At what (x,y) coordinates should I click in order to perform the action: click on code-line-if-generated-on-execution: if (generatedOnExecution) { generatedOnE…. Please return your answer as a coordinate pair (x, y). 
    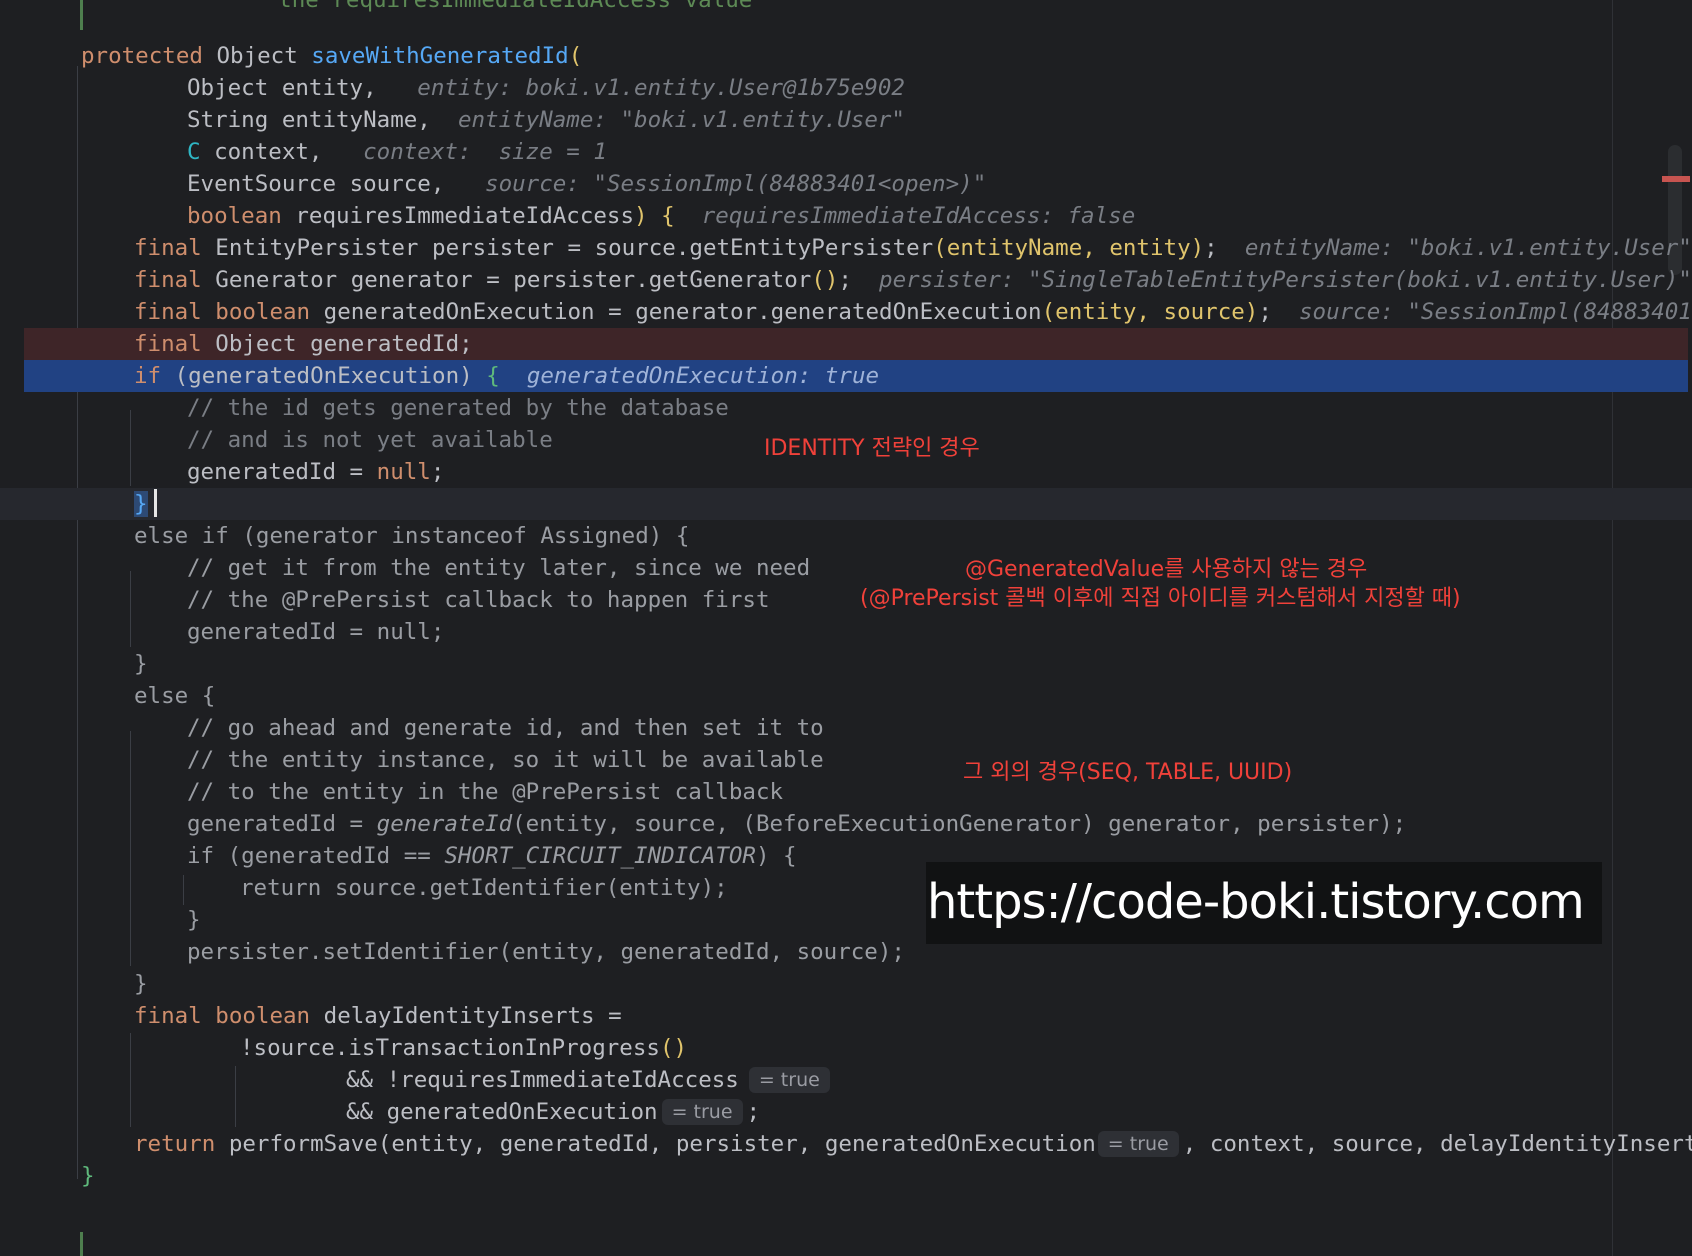
    Looking at the image, I should click on (507, 376).